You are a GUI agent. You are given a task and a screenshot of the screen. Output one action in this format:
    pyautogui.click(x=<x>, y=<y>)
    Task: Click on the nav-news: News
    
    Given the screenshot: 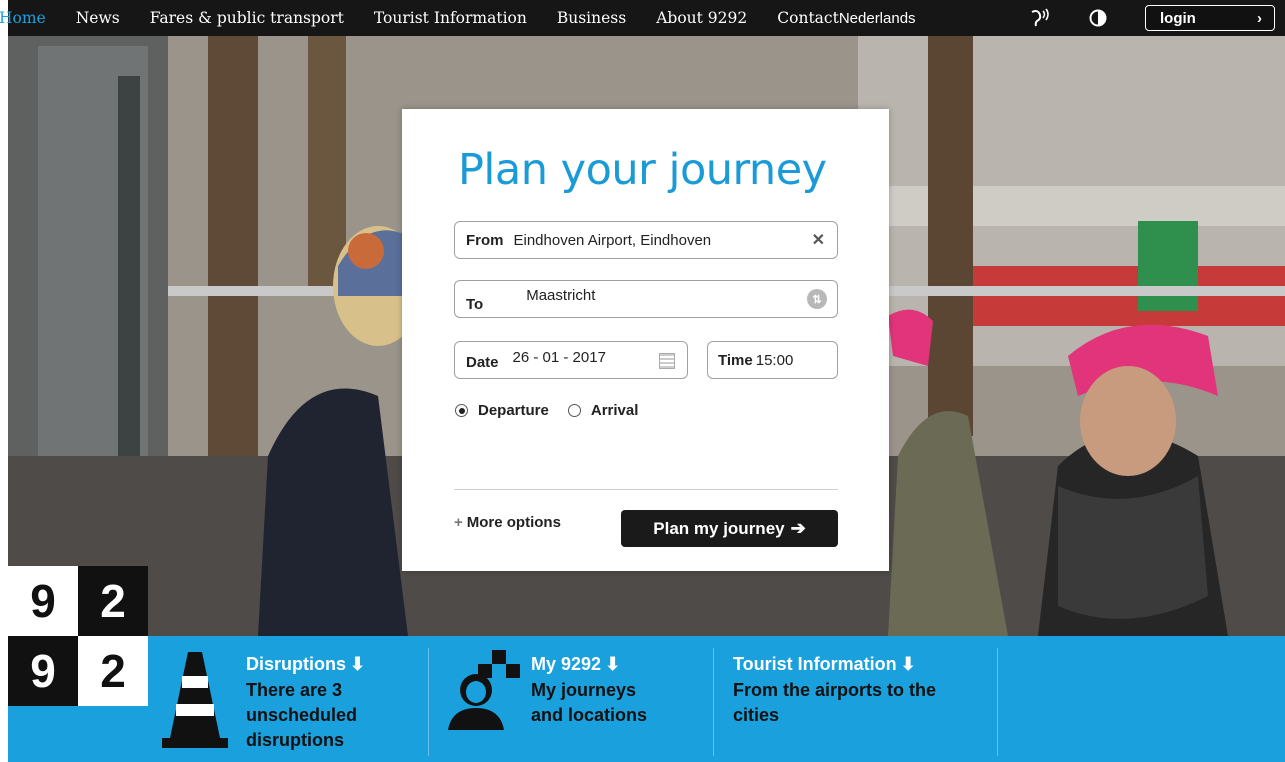 What is the action you would take?
    pyautogui.click(x=98, y=18)
    